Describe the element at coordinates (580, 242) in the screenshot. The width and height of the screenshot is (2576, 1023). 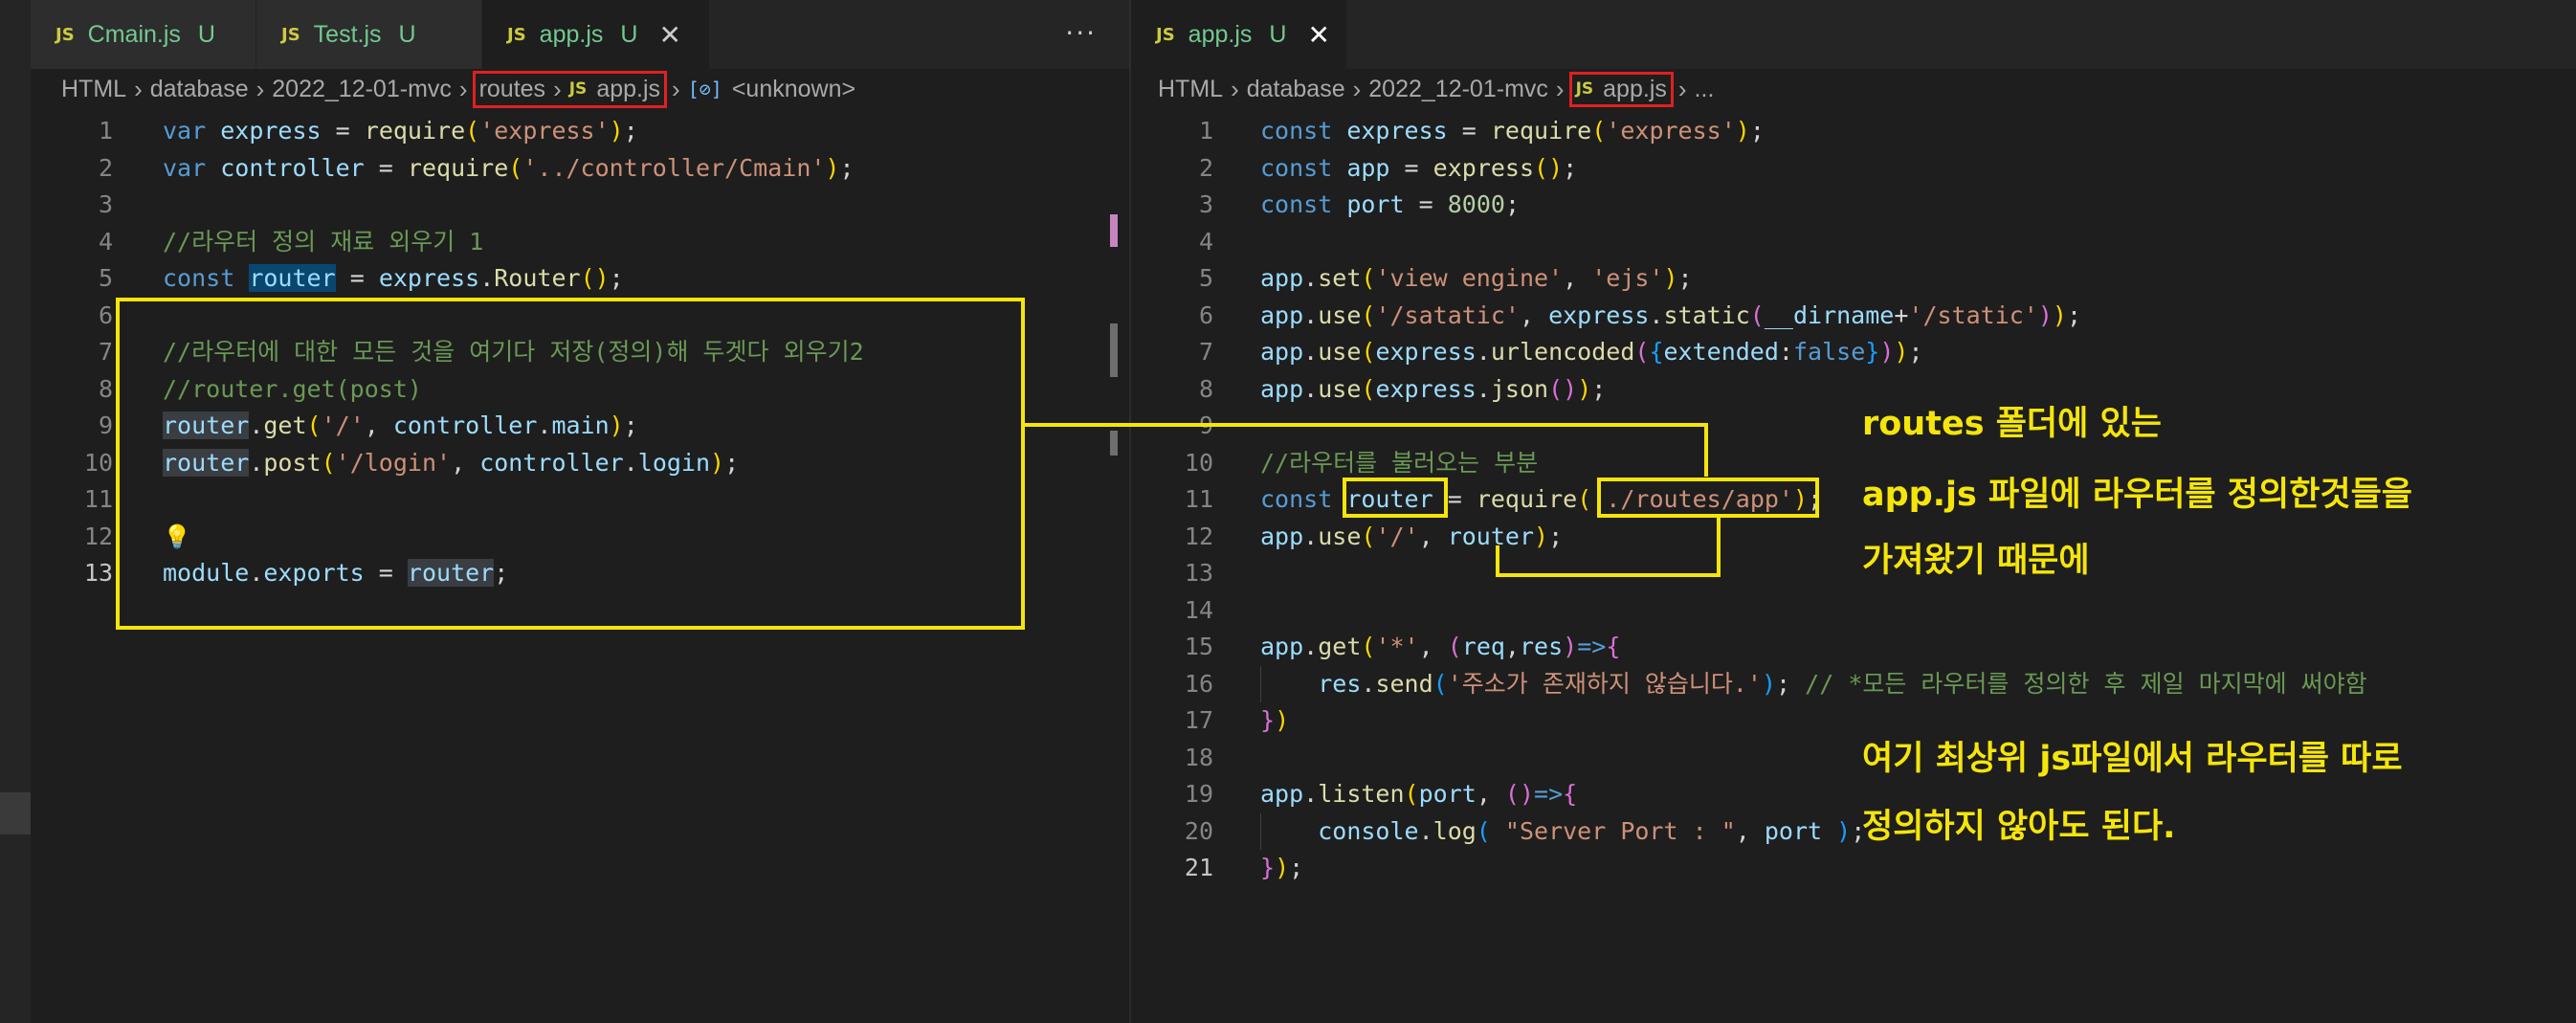
I see `code-line: 4 //라우터 정의 재료 외우기 1` at that location.